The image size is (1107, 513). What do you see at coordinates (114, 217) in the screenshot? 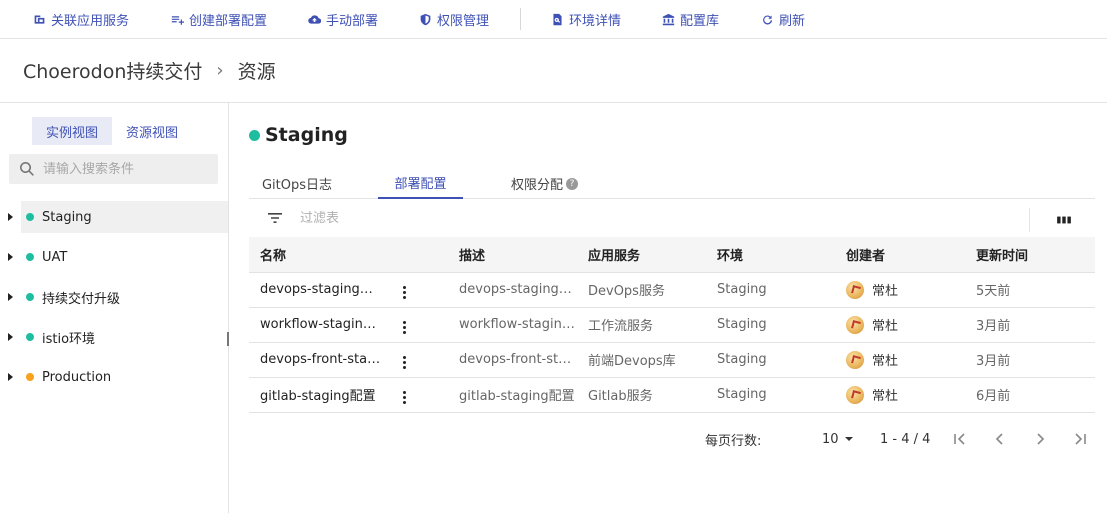
I see `tree-item-staging: Staging` at bounding box center [114, 217].